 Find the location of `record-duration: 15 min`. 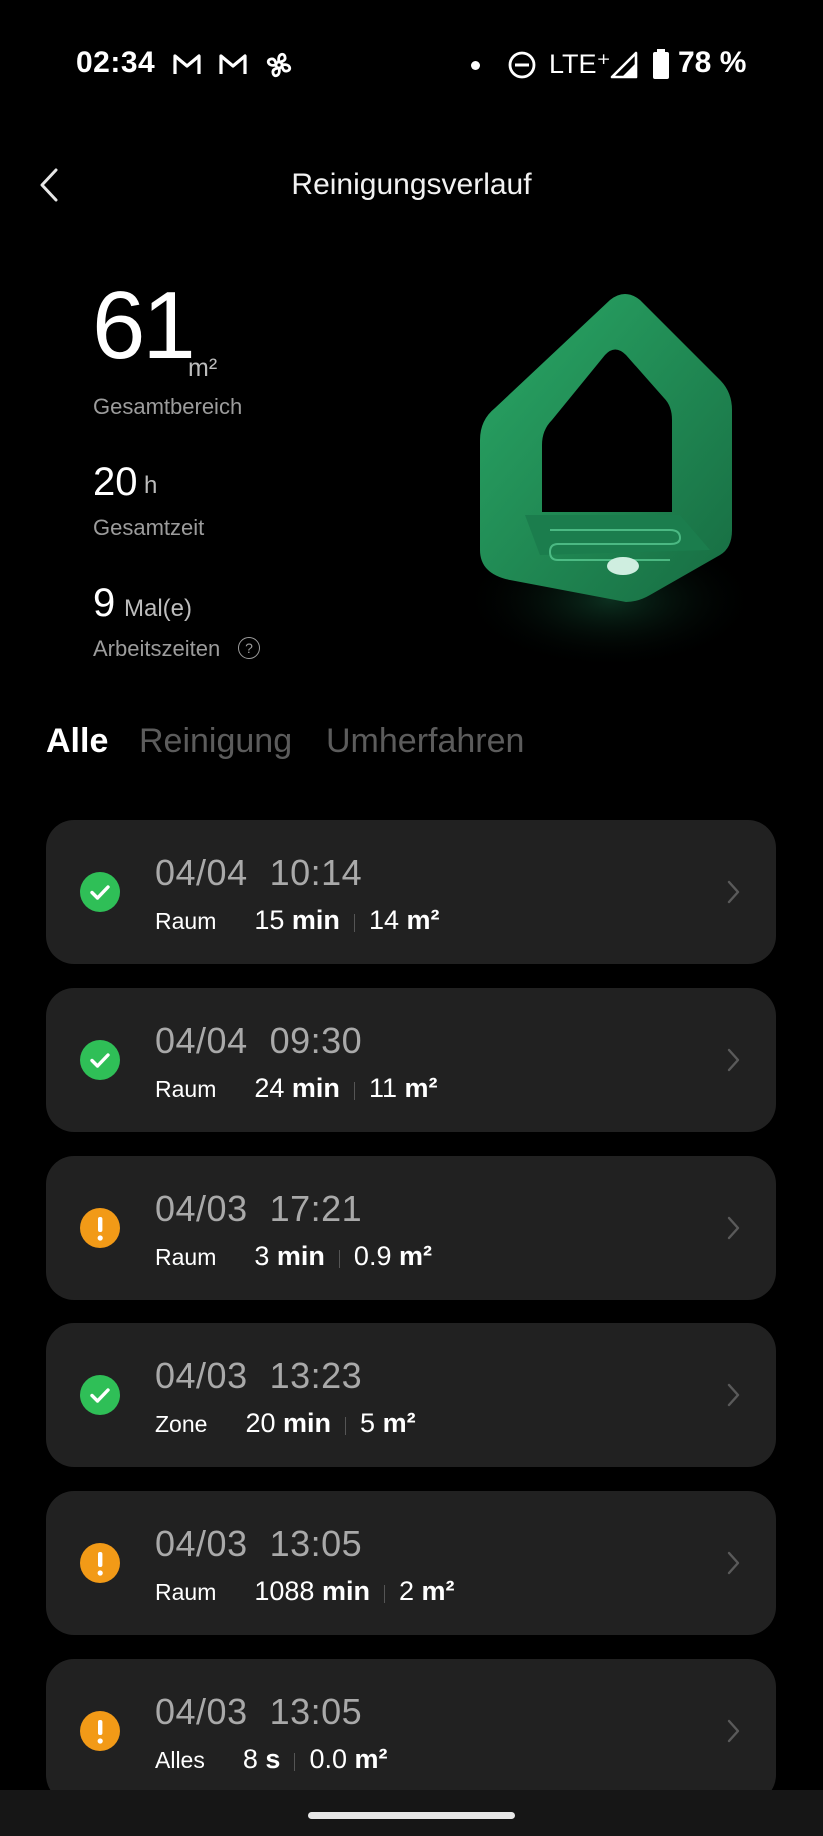

record-duration: 15 min is located at coordinates (297, 920).